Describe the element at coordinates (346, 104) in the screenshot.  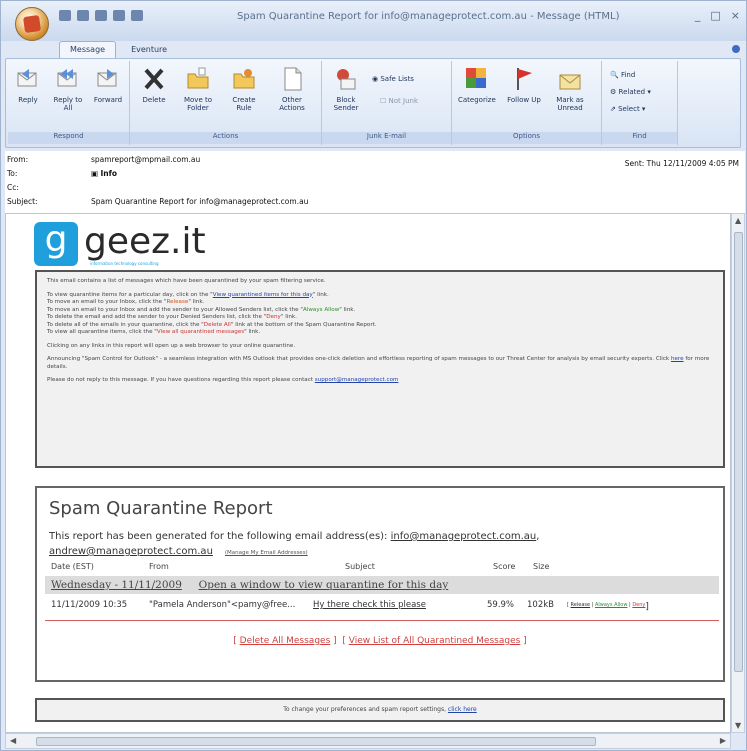
I see `block-sender-label: Block Sender` at that location.